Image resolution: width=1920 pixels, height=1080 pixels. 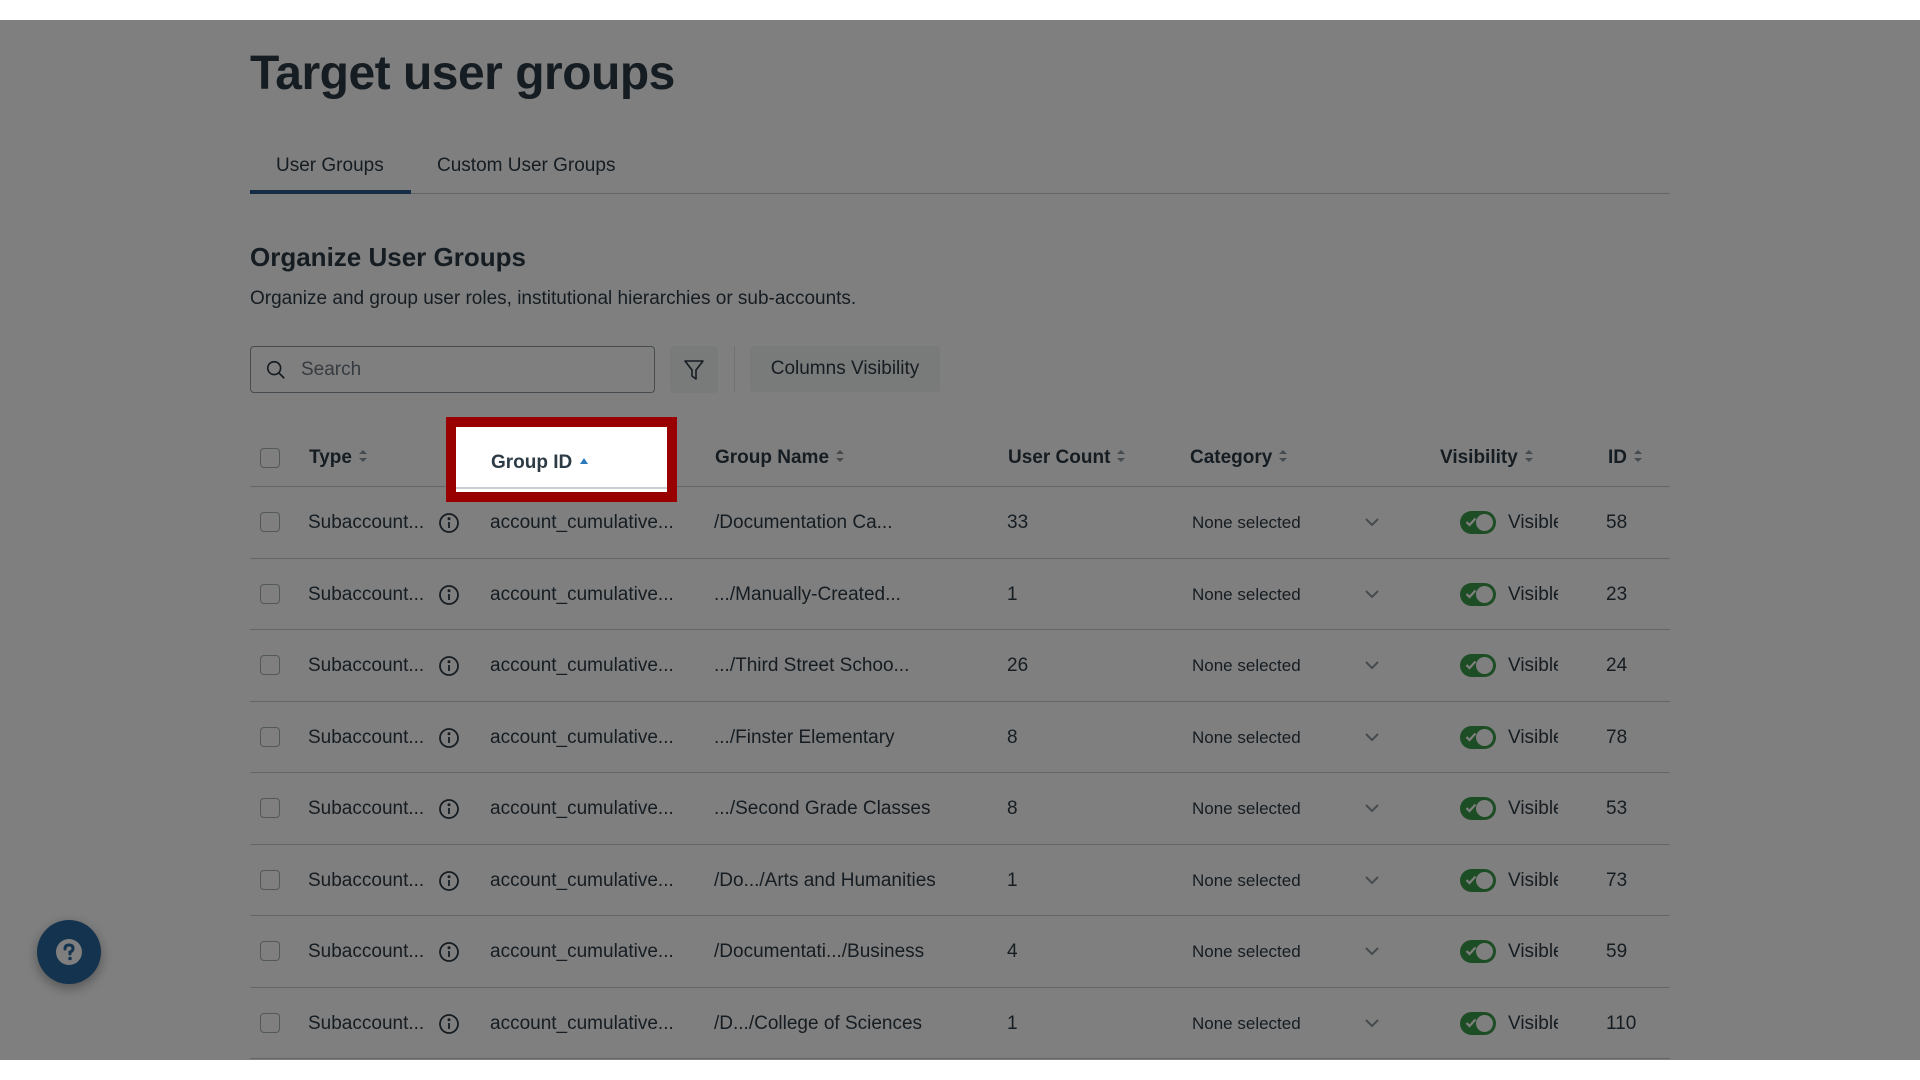 I want to click on search-field, so click(x=452, y=369).